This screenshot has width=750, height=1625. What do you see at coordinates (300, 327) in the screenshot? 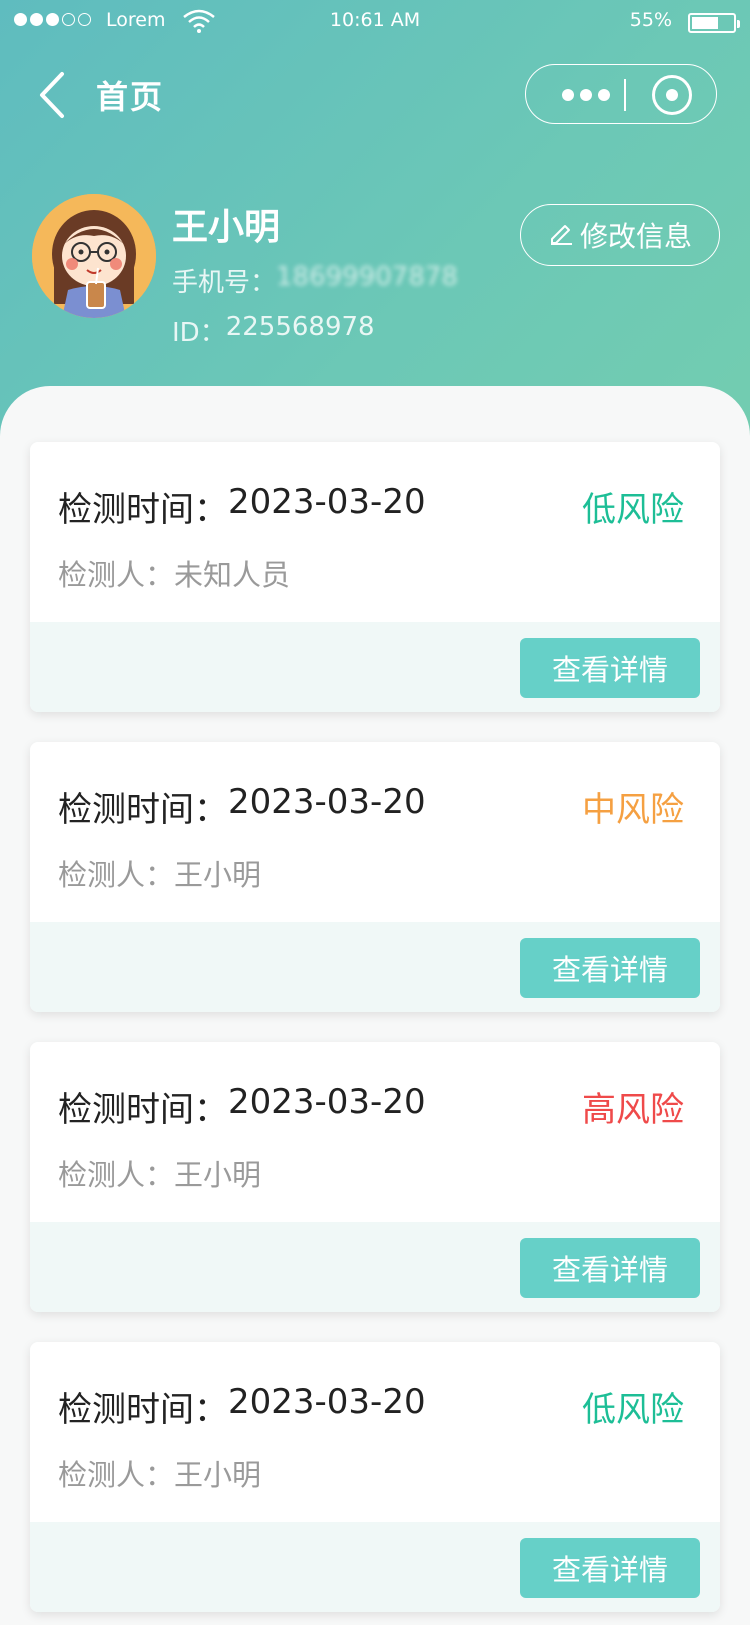
I see `id-value: 225568978` at bounding box center [300, 327].